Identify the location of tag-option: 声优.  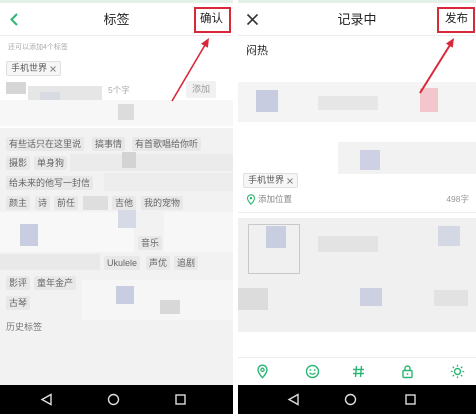
(158, 263).